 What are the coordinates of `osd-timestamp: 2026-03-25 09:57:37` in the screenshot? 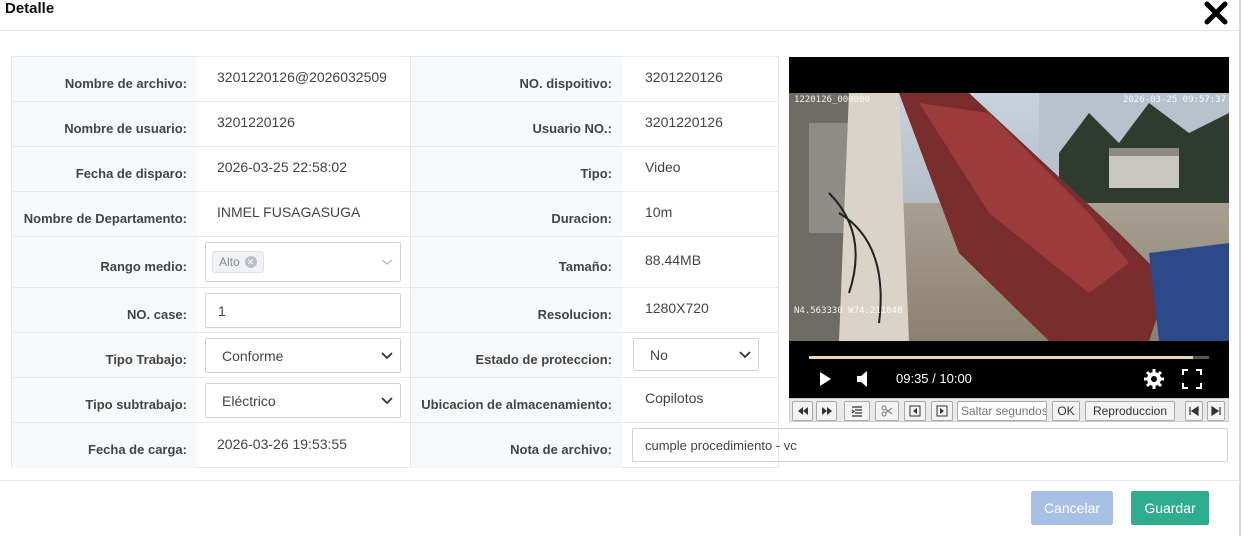 It's located at (1174, 100).